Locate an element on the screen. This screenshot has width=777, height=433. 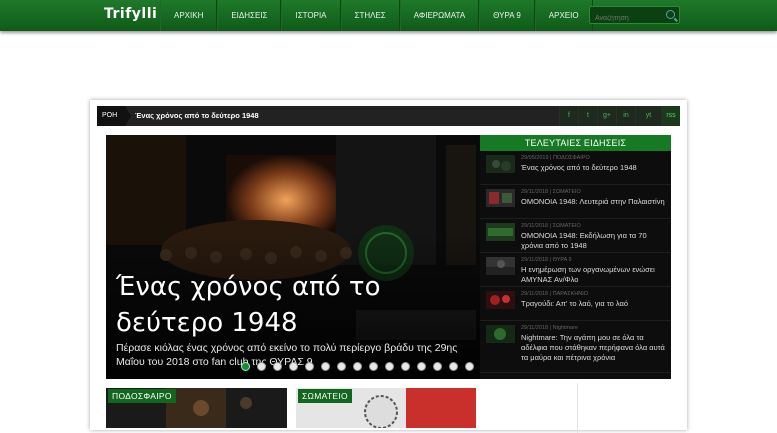
news-headline: ΟΜΟΝΟΙΑ 1948: Λευτεριά στην Παλαιστίνη is located at coordinates (593, 202).